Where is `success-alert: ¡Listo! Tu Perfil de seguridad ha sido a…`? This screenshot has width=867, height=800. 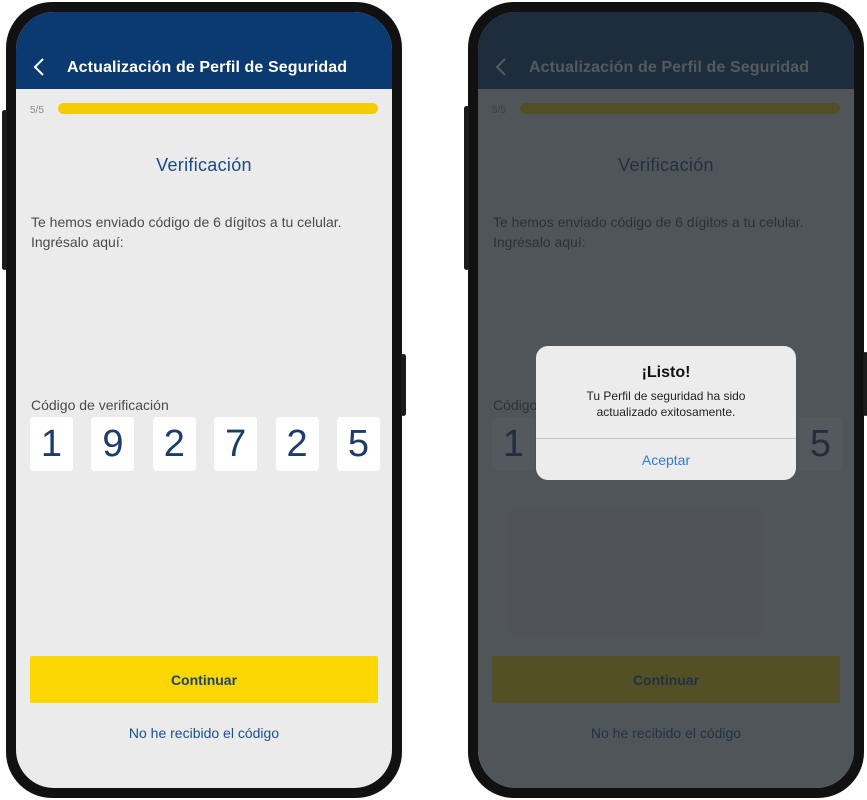
success-alert: ¡Listo! Tu Perfil de seguridad ha sido a… is located at coordinates (666, 413).